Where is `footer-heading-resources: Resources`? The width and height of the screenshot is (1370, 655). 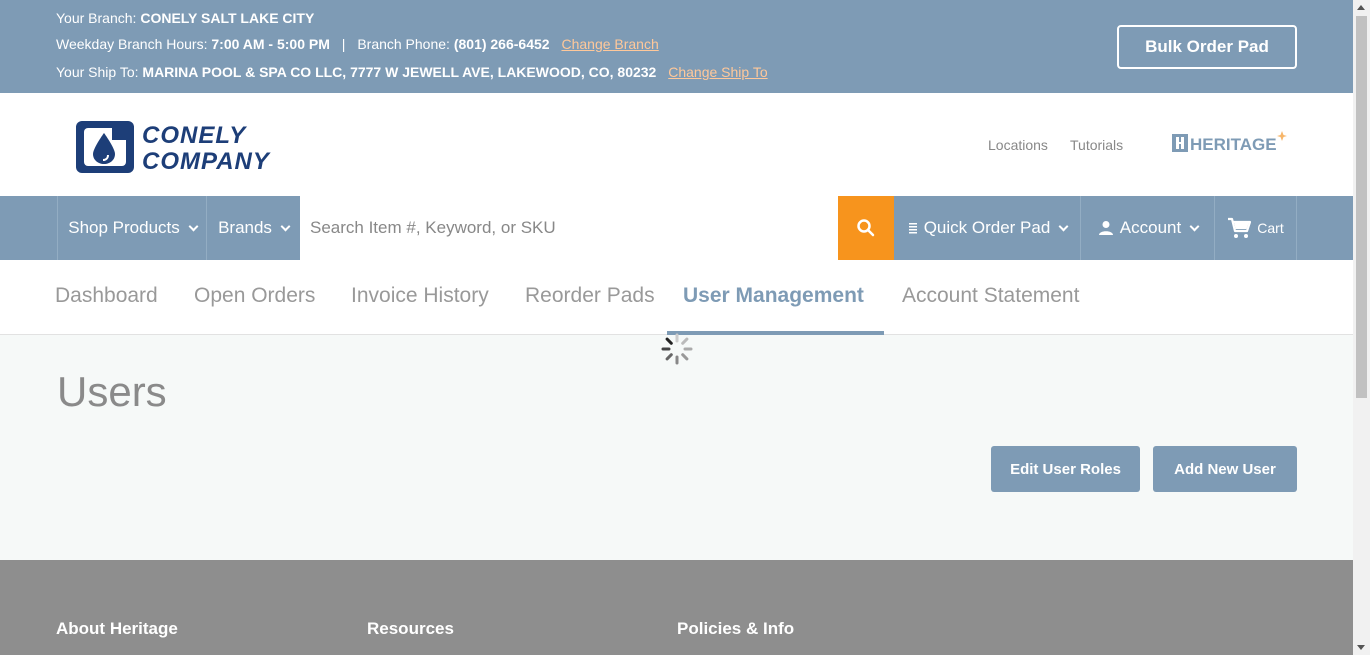 footer-heading-resources: Resources is located at coordinates (410, 628).